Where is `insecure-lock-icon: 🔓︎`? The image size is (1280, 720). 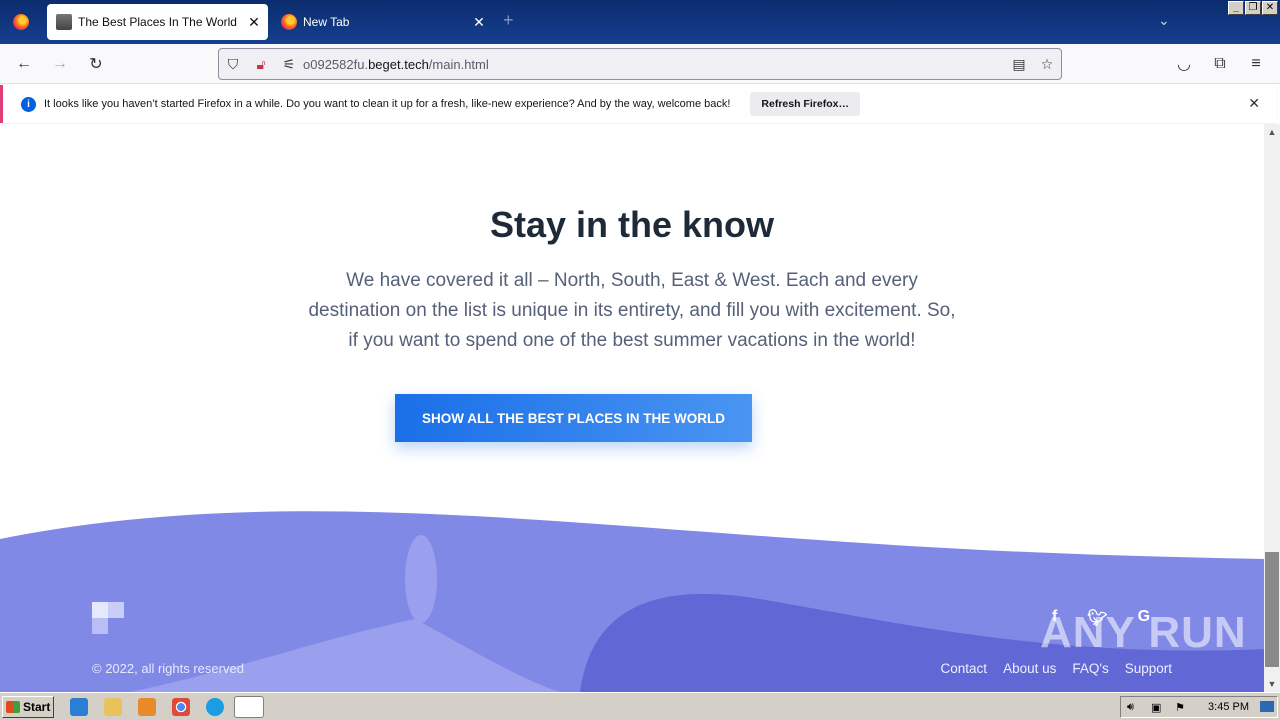
insecure-lock-icon: 🔓︎ is located at coordinates (261, 64).